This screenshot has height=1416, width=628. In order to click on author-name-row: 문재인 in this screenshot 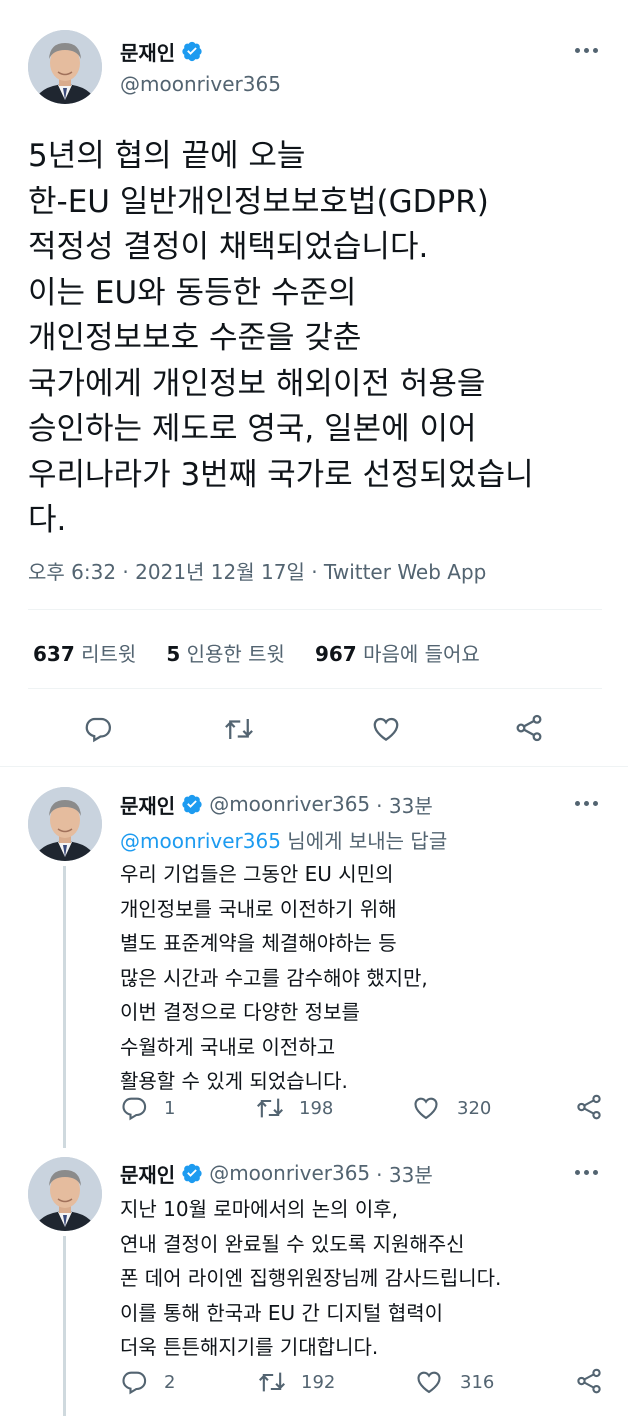, I will do `click(161, 51)`.